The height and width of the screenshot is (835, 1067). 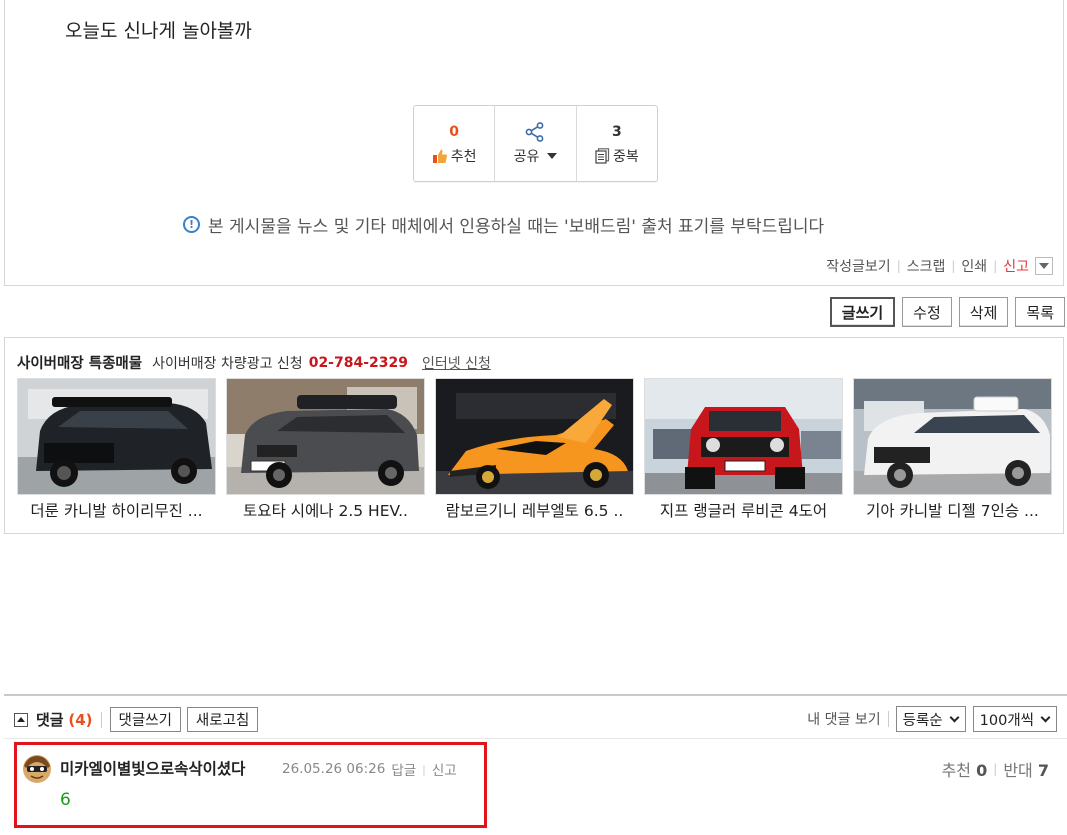 I want to click on collapse-toggle-button, so click(x=21, y=719).